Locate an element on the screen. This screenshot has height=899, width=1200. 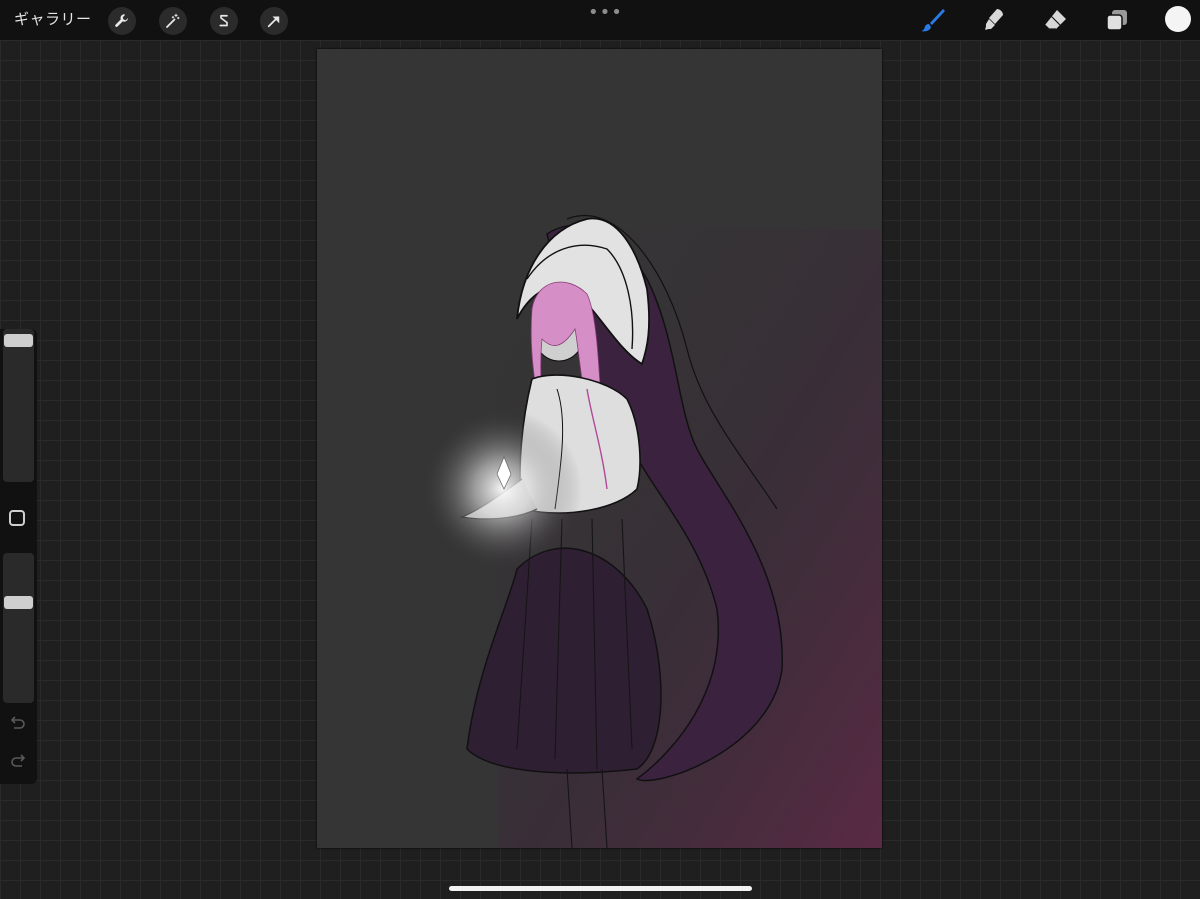
magic-wand-icon is located at coordinates (173, 21).